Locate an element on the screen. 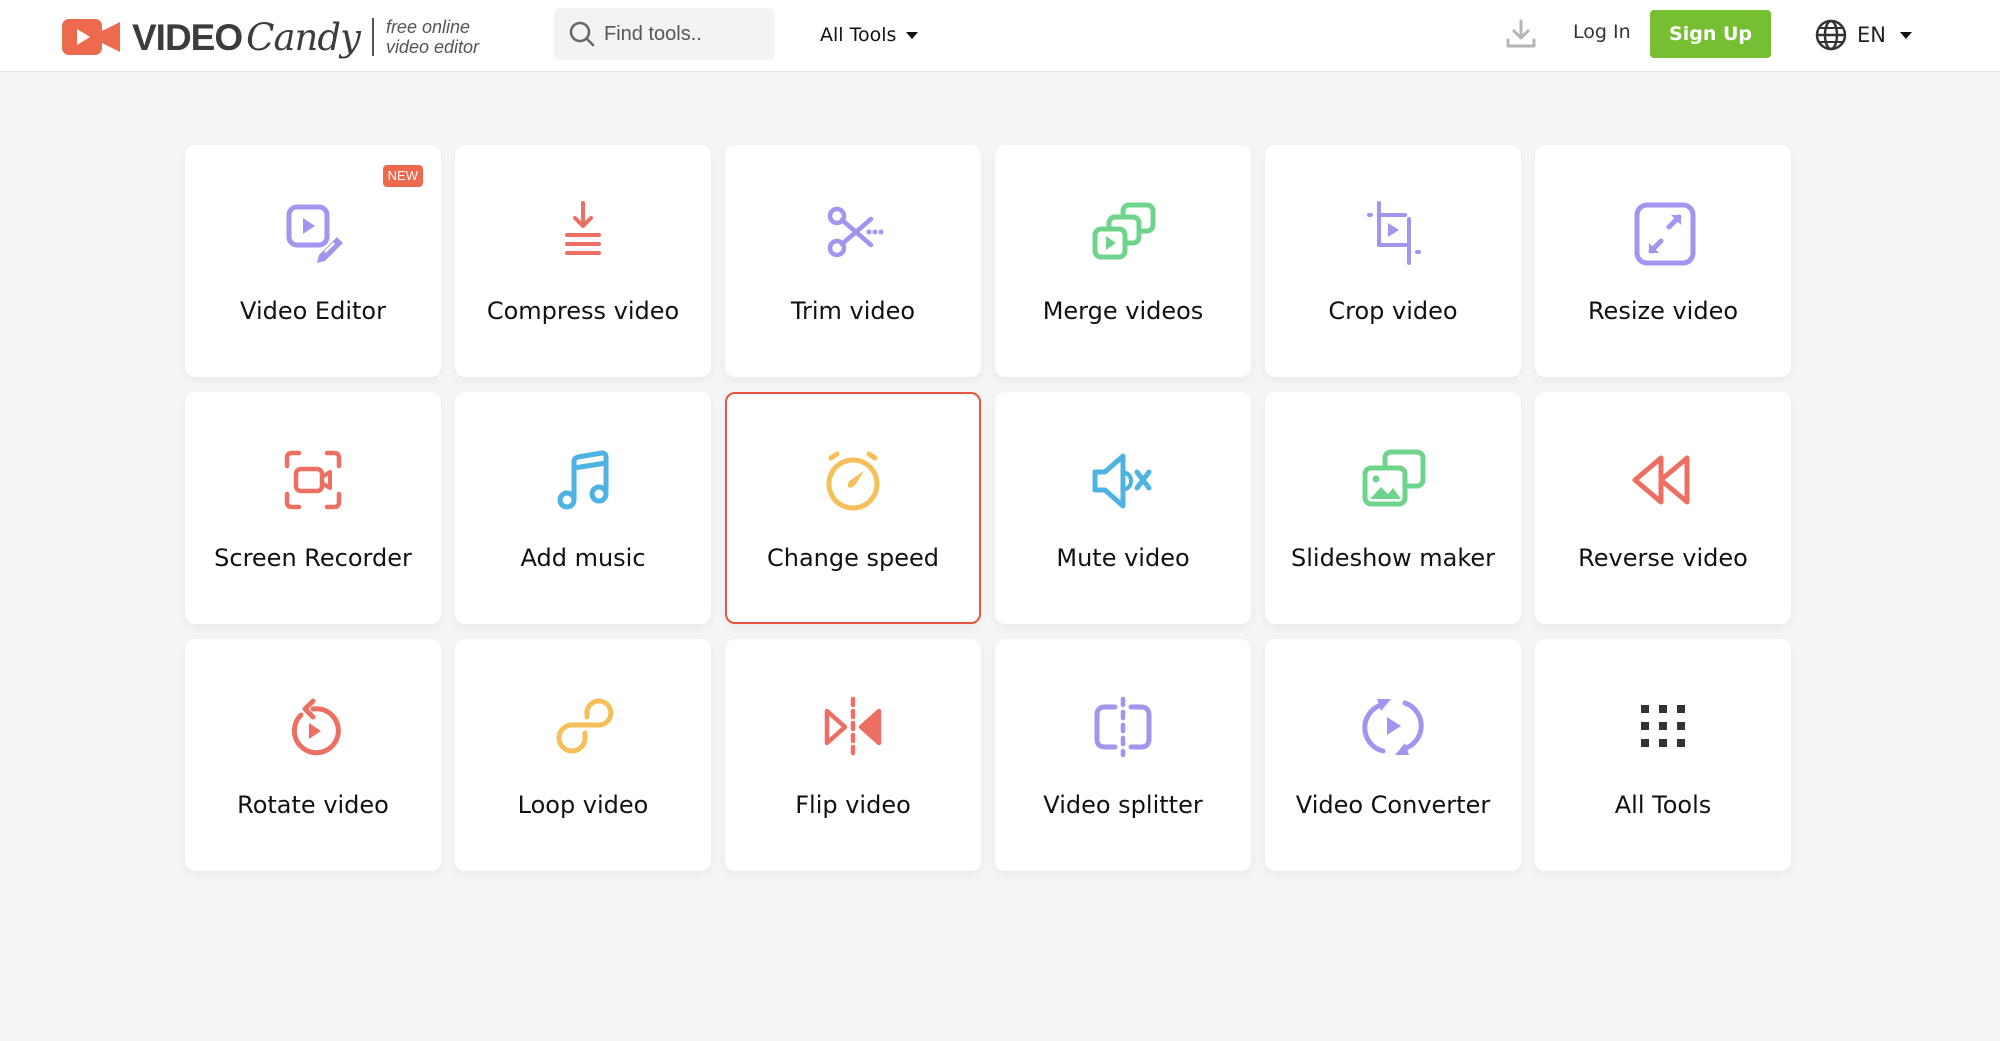 This screenshot has height=1041, width=2000. tool-tile-change-speed: Change speed is located at coordinates (853, 508).